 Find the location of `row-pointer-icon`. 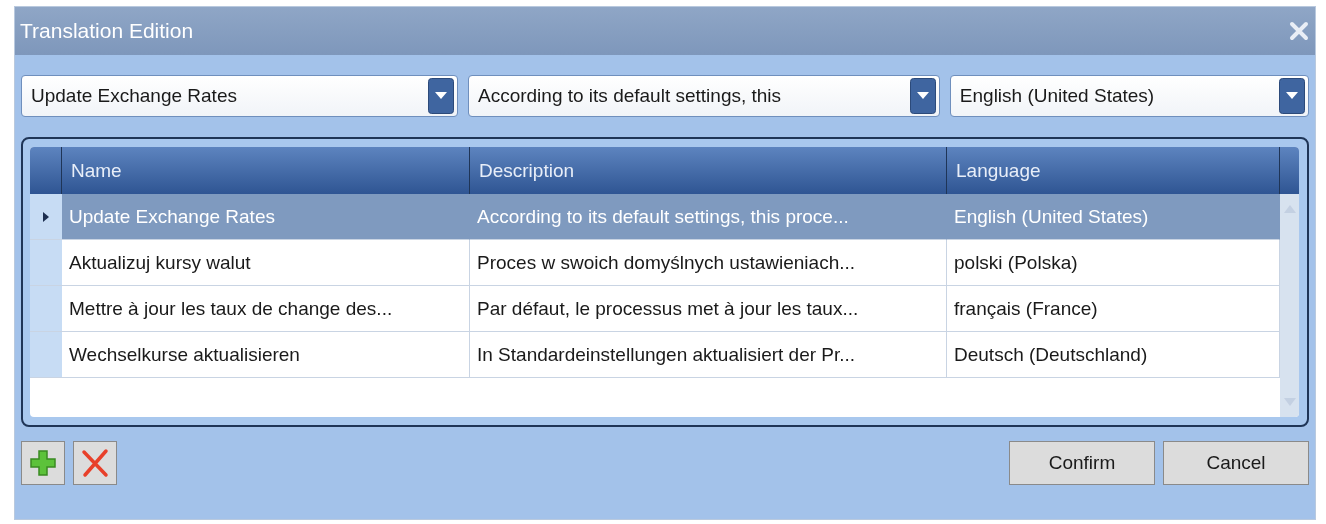

row-pointer-icon is located at coordinates (46, 216).